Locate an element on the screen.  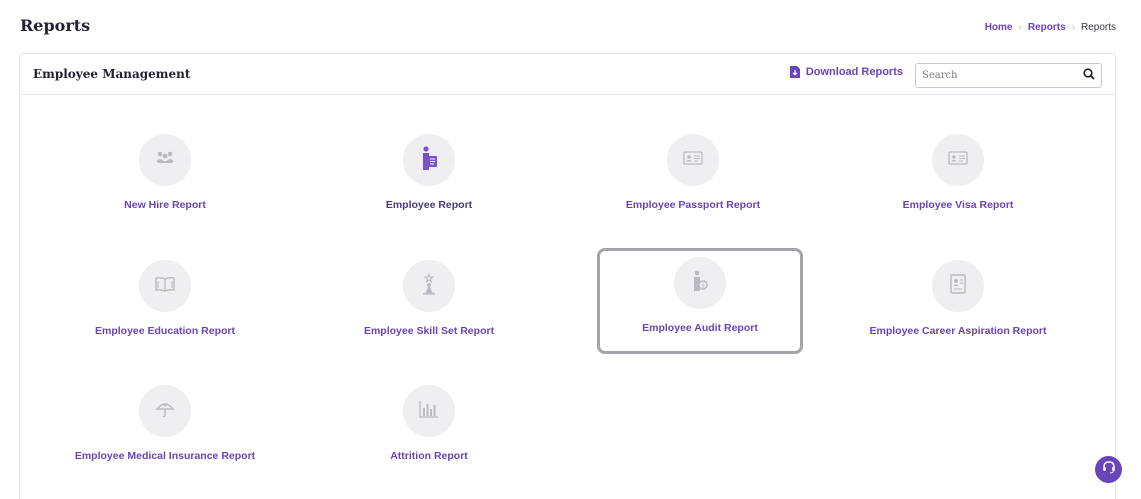
bar-chart-icon is located at coordinates (429, 411).